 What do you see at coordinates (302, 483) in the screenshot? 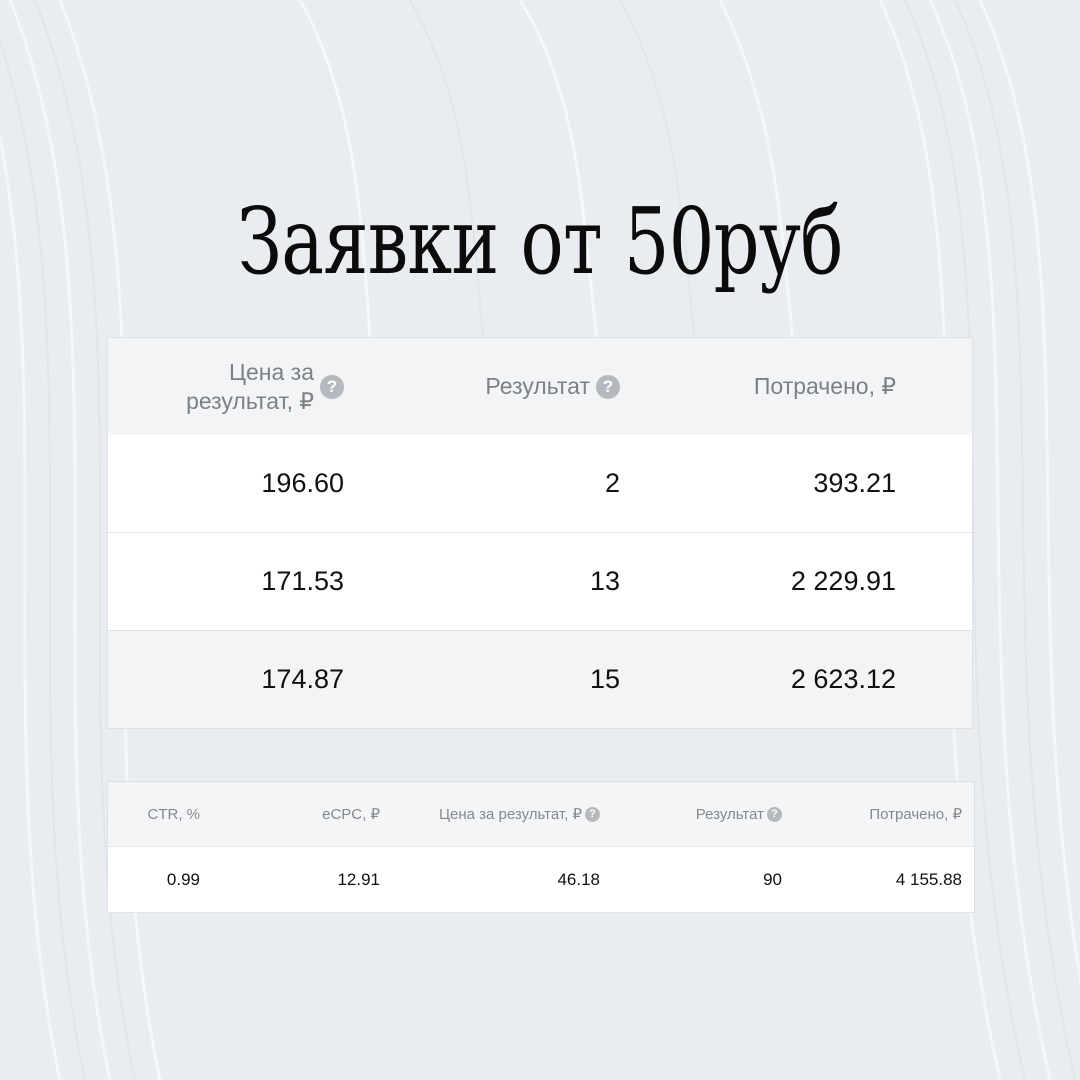
I see `cell-cost-per-result: 196.60` at bounding box center [302, 483].